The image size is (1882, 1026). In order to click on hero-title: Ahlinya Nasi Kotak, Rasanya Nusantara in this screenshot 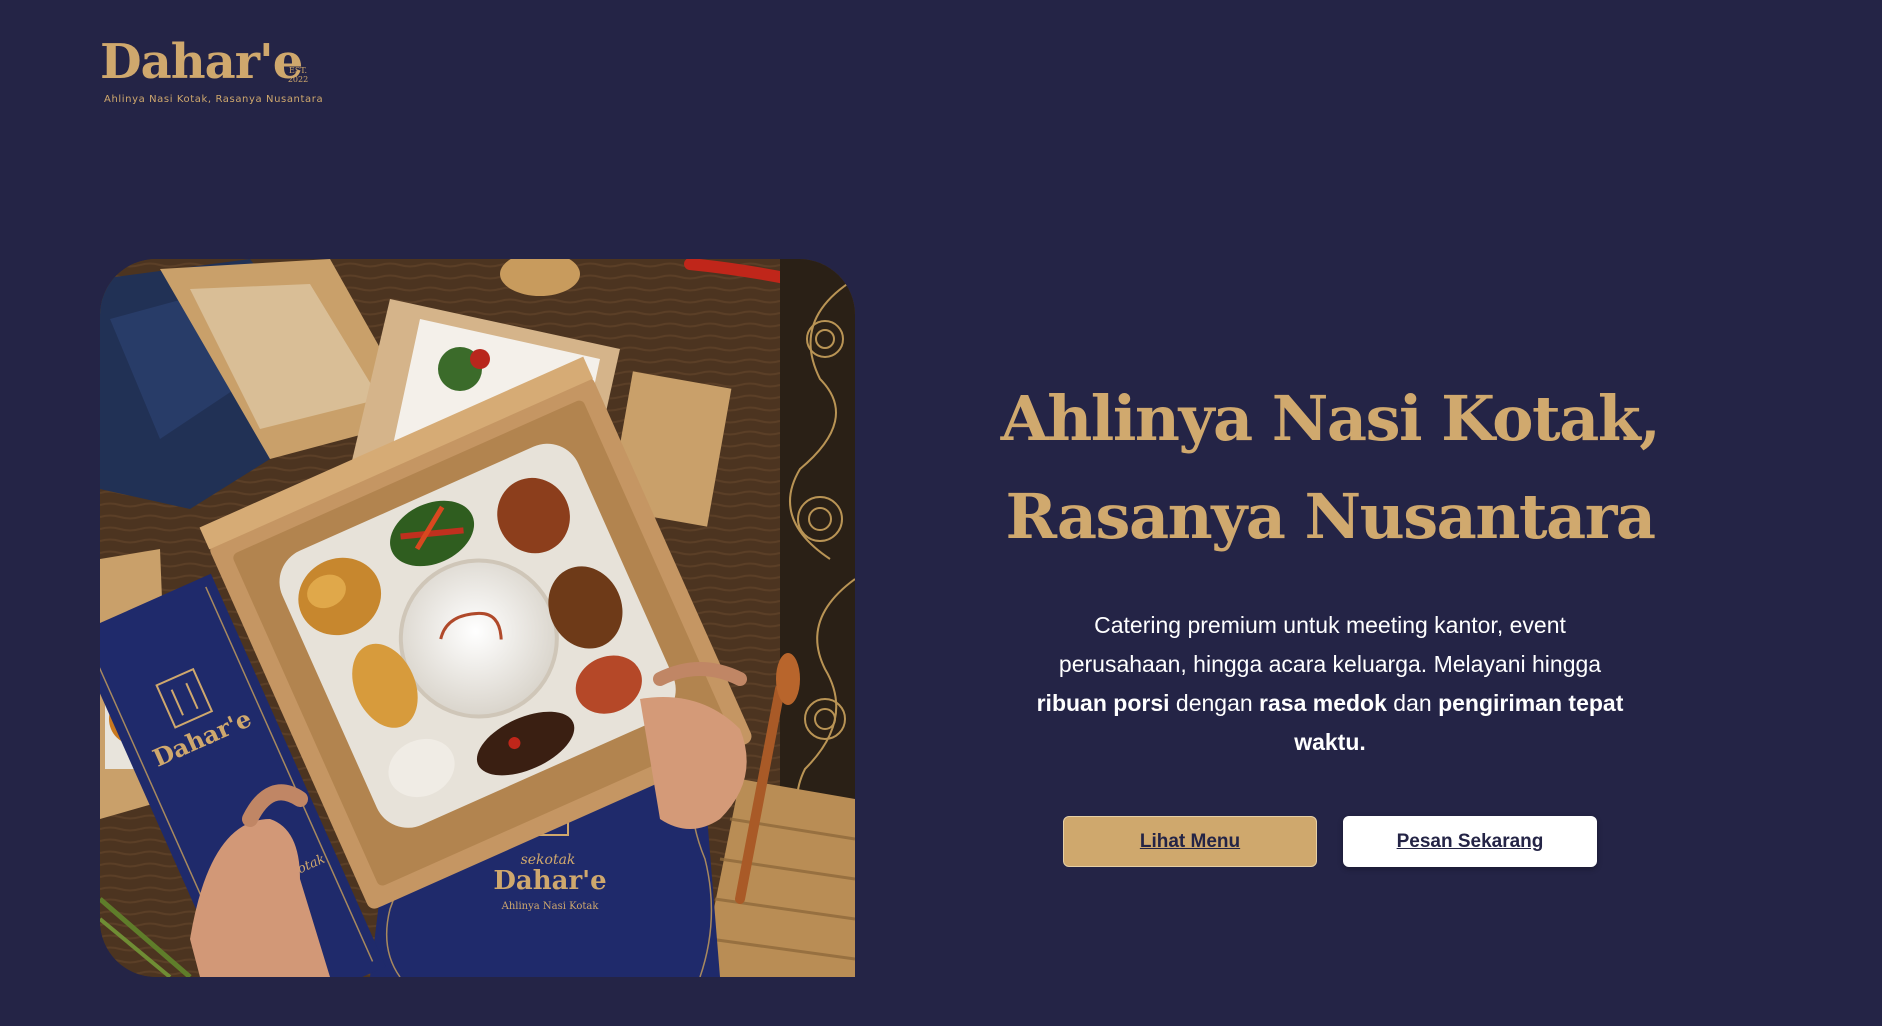, I will do `click(1330, 468)`.